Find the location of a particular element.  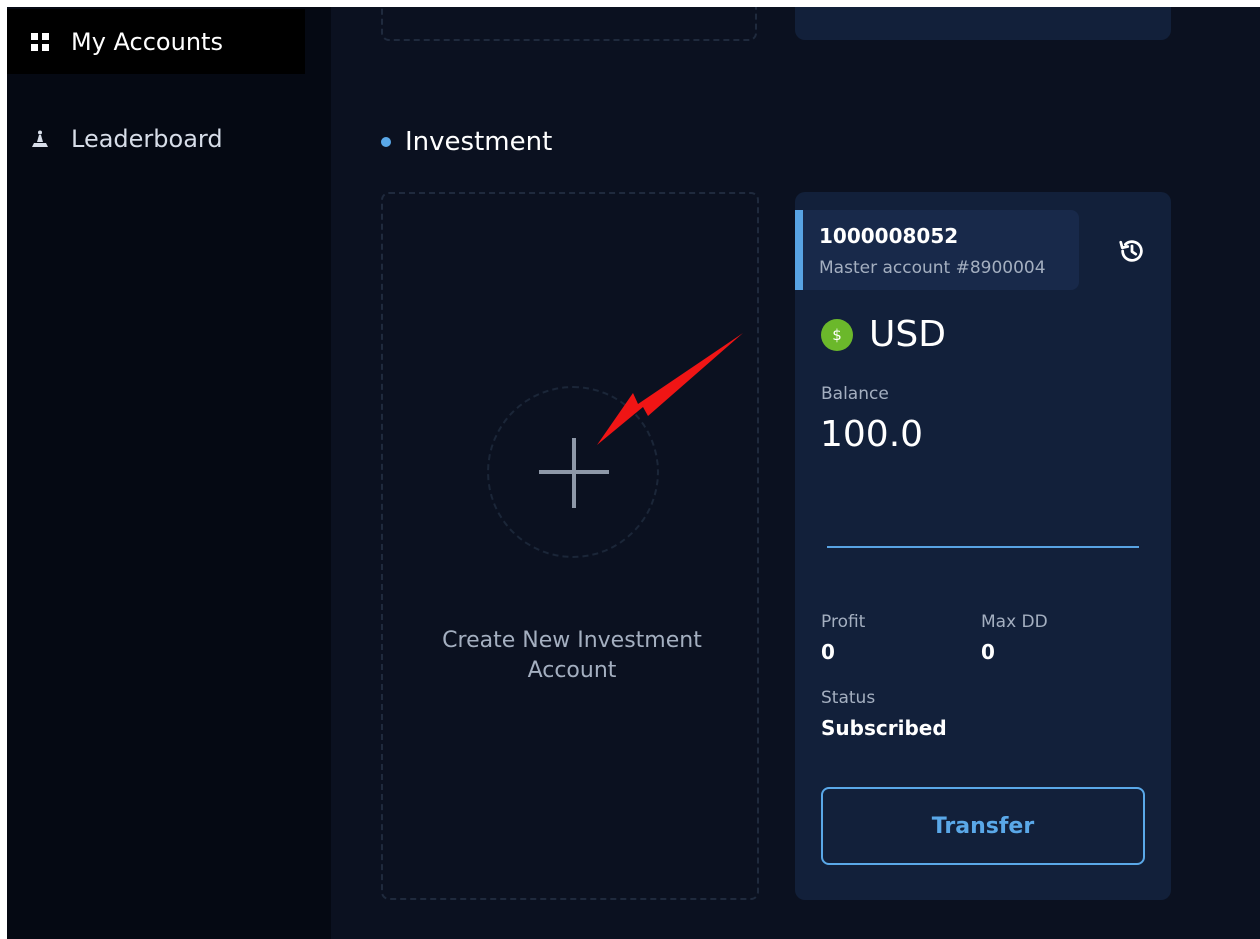

sidebar-item-my-accounts: My Accounts is located at coordinates (156, 41).